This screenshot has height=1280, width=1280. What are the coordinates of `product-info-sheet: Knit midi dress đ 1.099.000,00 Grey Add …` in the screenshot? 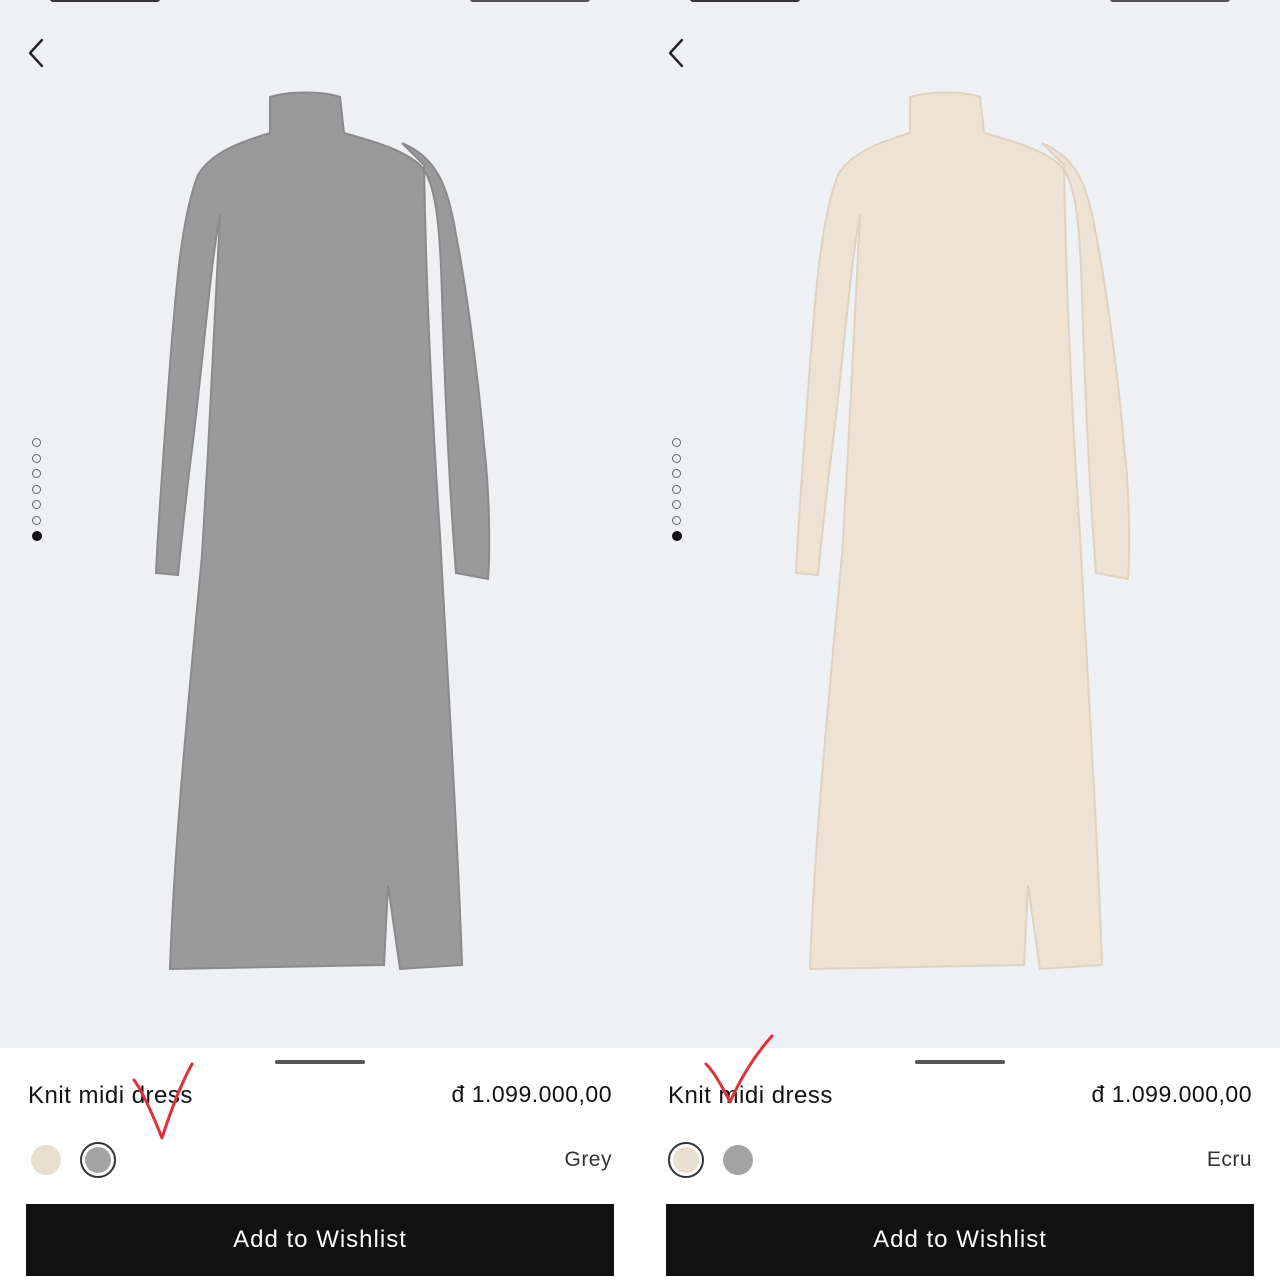 It's located at (320, 1164).